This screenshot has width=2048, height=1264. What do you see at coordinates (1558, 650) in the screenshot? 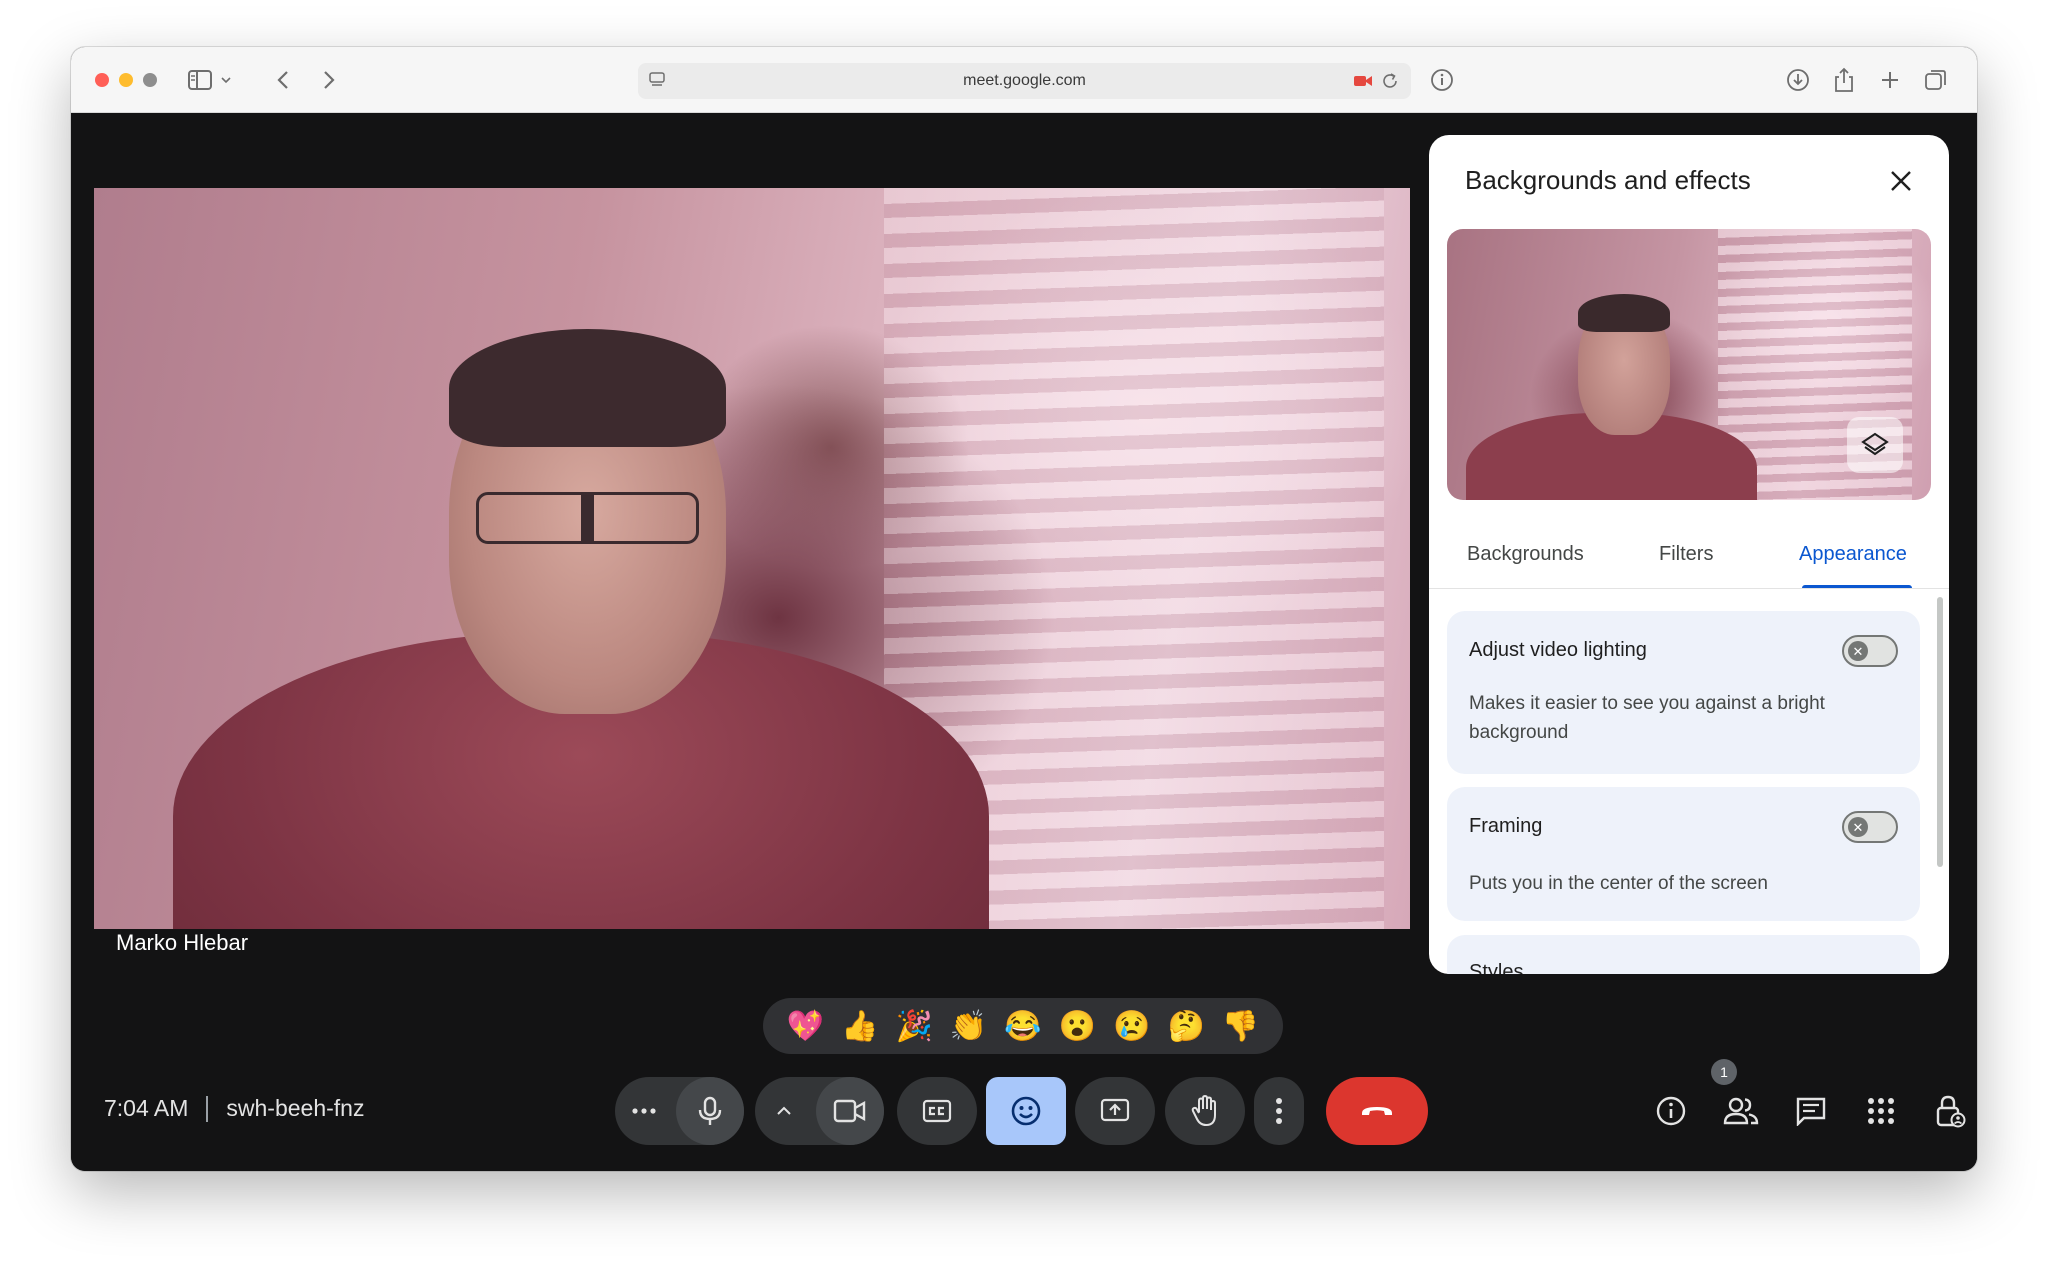
I see `lighting-title: Adjust video lighting` at bounding box center [1558, 650].